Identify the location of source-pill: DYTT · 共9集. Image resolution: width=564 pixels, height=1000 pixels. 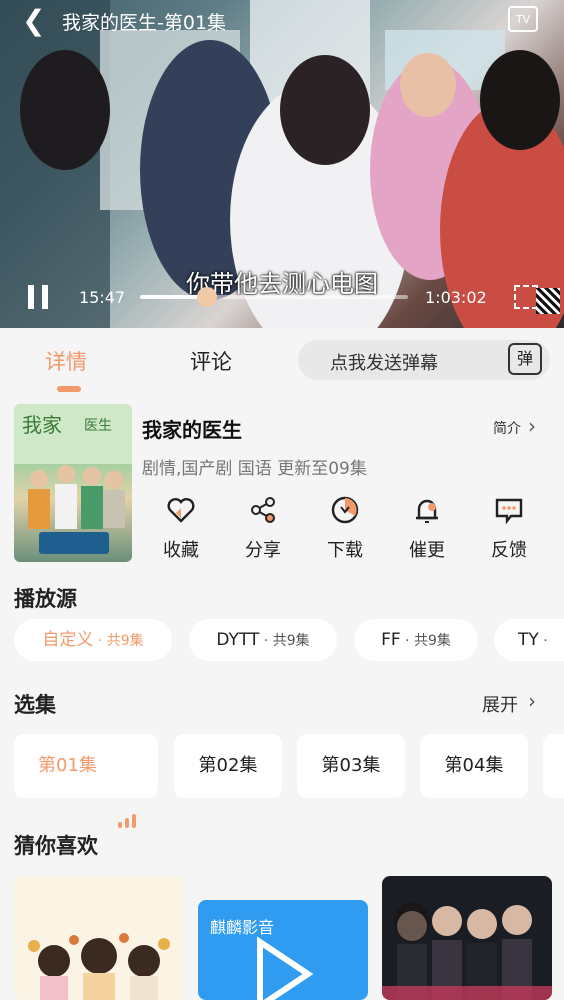
(263, 640).